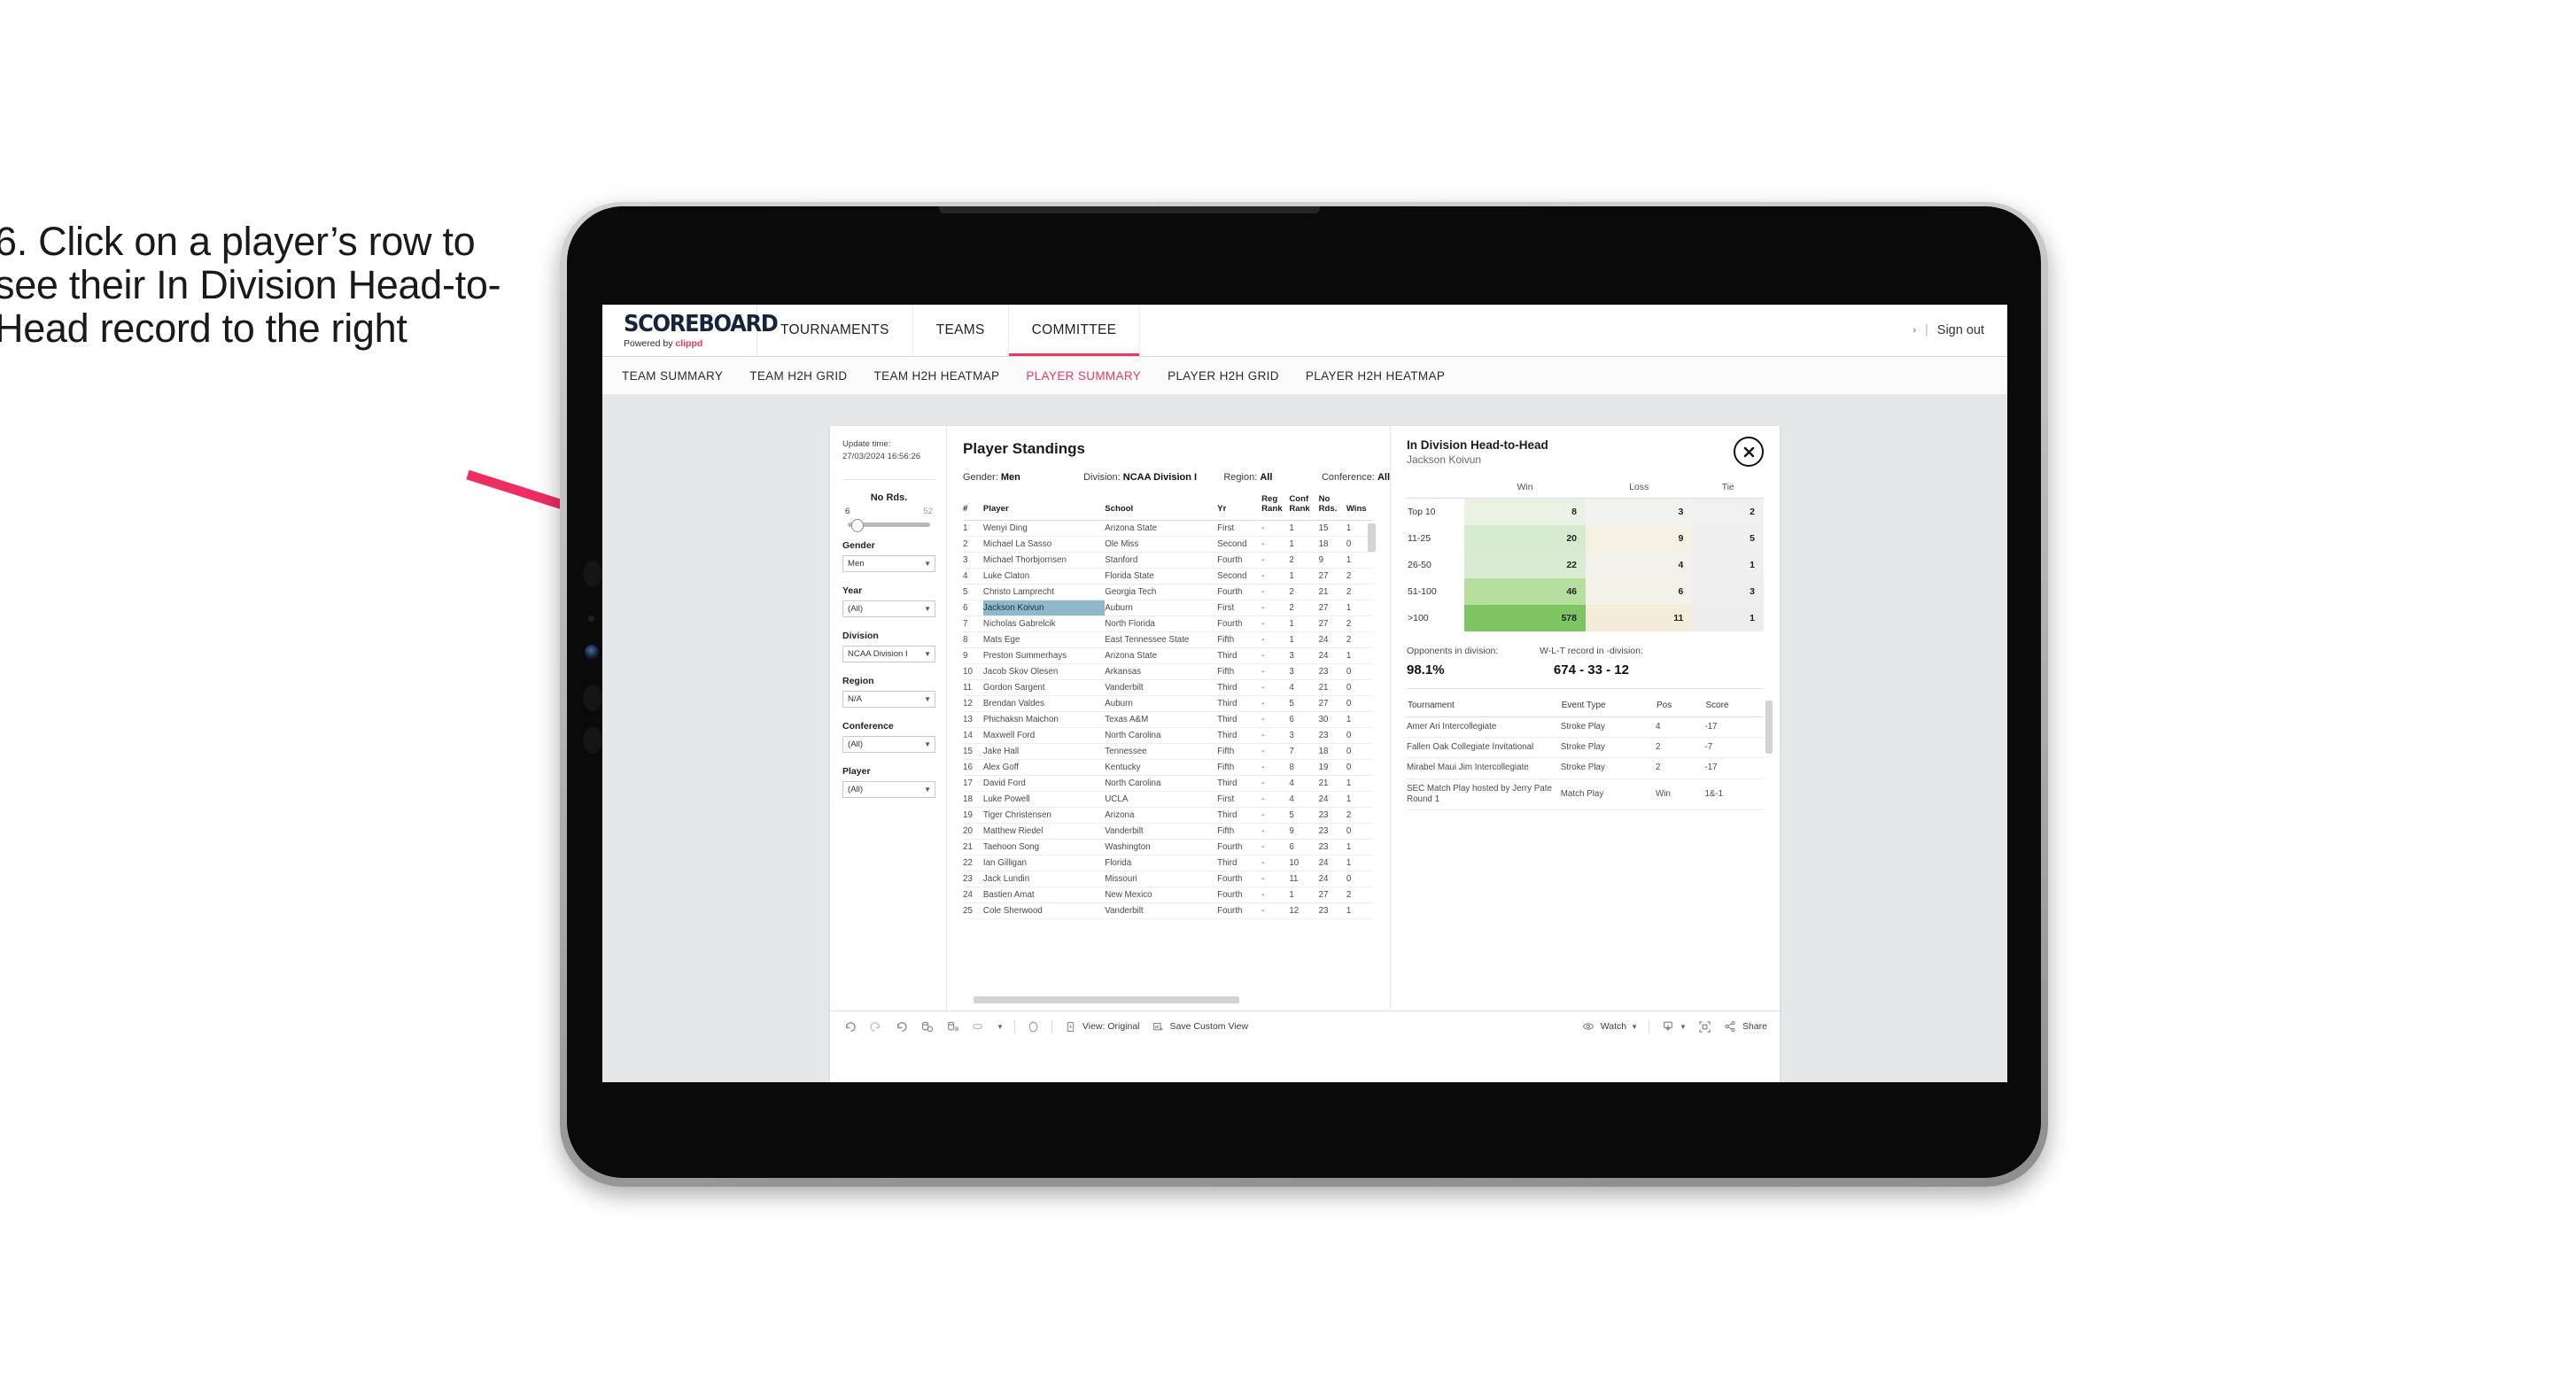 The width and height of the screenshot is (2576, 1386). Describe the element at coordinates (1332, 768) in the screenshot. I see `cell-no-rds: 19` at that location.